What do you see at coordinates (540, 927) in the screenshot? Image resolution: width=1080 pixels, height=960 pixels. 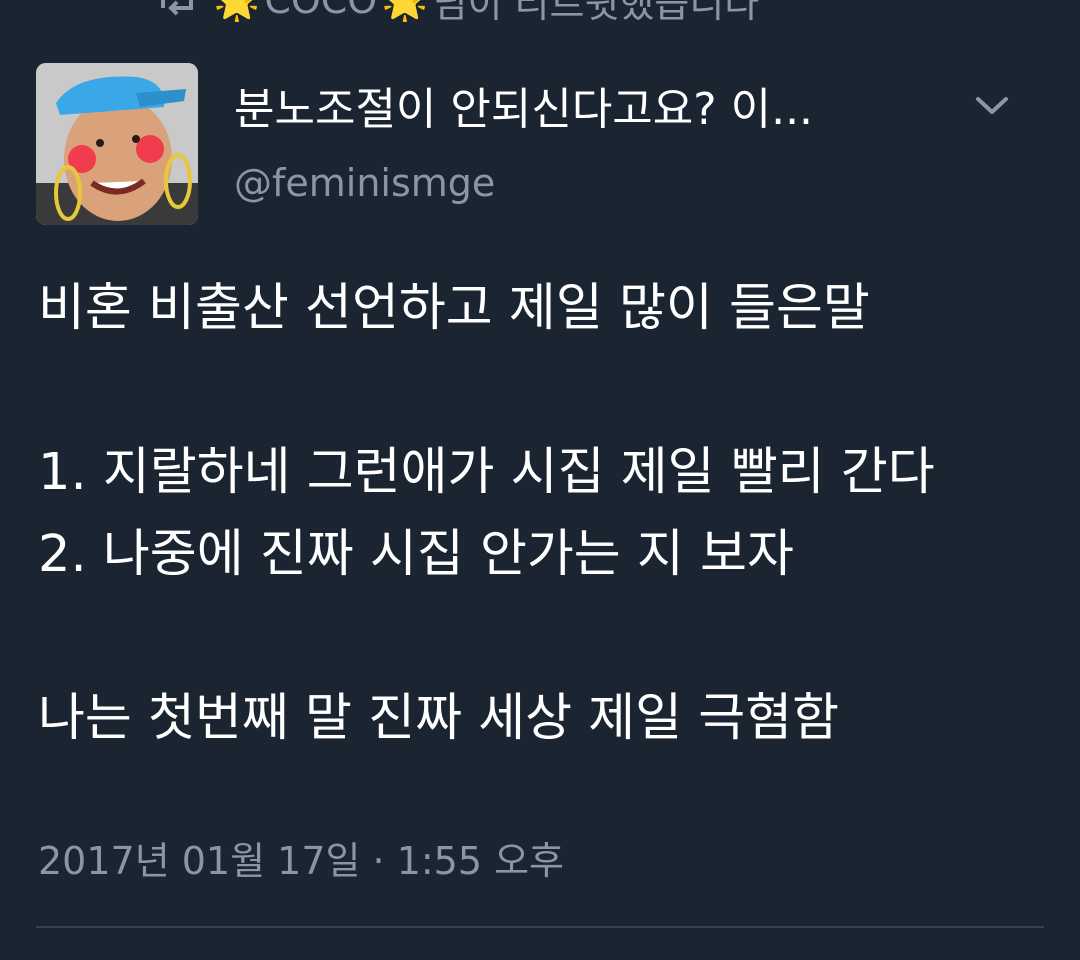 I see `divider` at bounding box center [540, 927].